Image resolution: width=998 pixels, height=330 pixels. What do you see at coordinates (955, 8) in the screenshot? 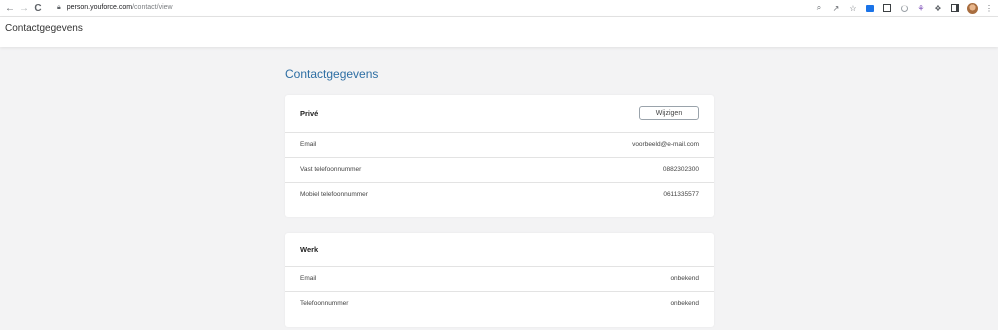
I see `sidepanel-icon` at bounding box center [955, 8].